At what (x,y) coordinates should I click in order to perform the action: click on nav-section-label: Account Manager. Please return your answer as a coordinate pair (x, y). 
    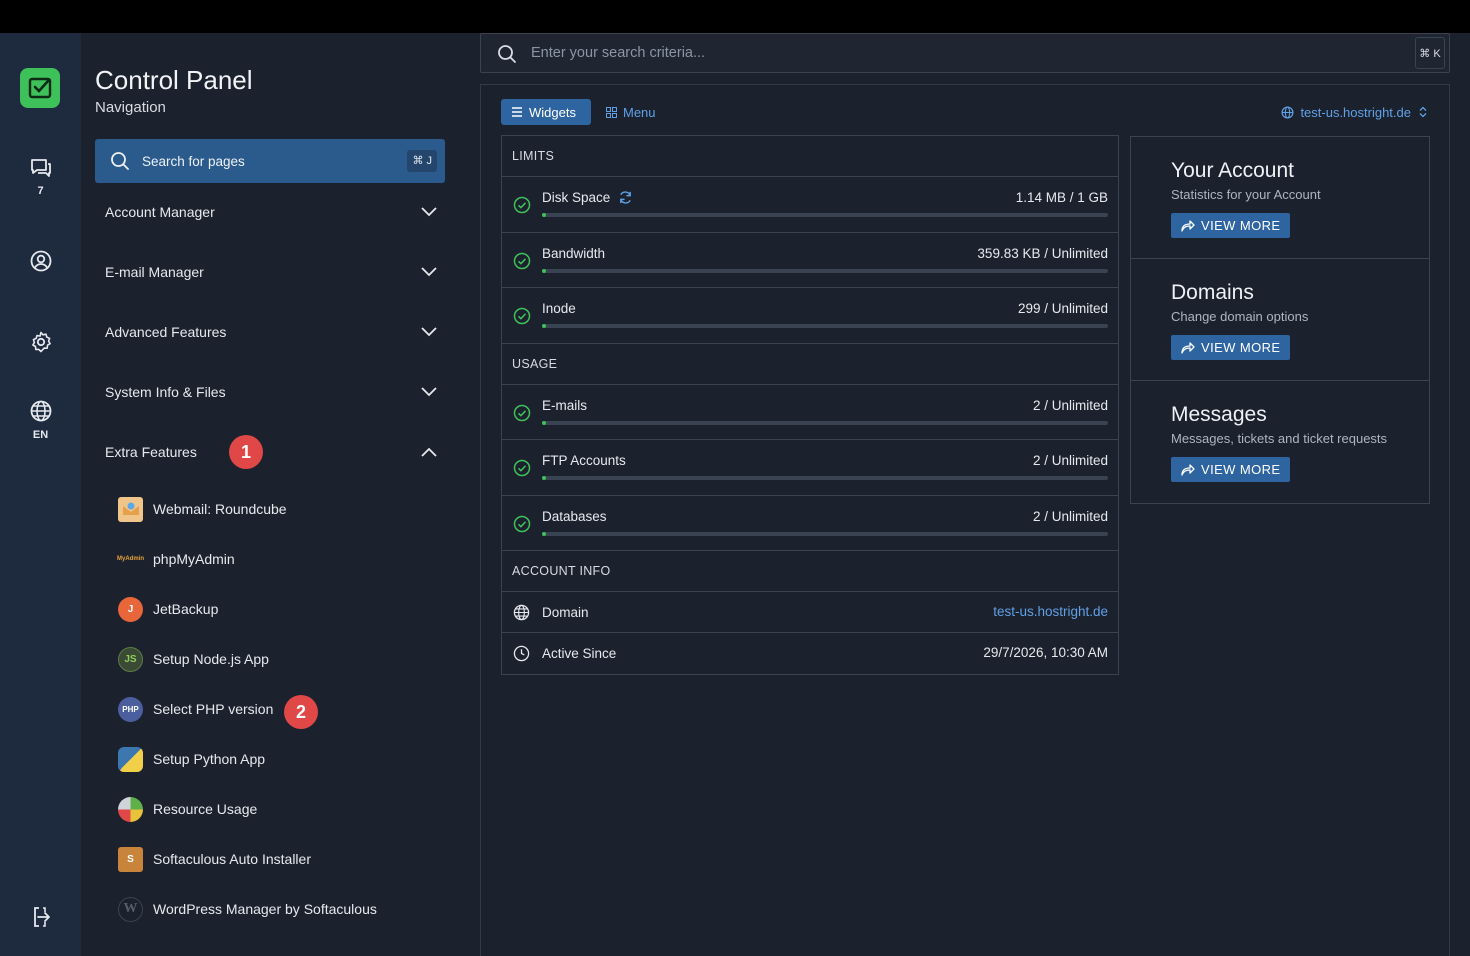
    Looking at the image, I should click on (160, 212).